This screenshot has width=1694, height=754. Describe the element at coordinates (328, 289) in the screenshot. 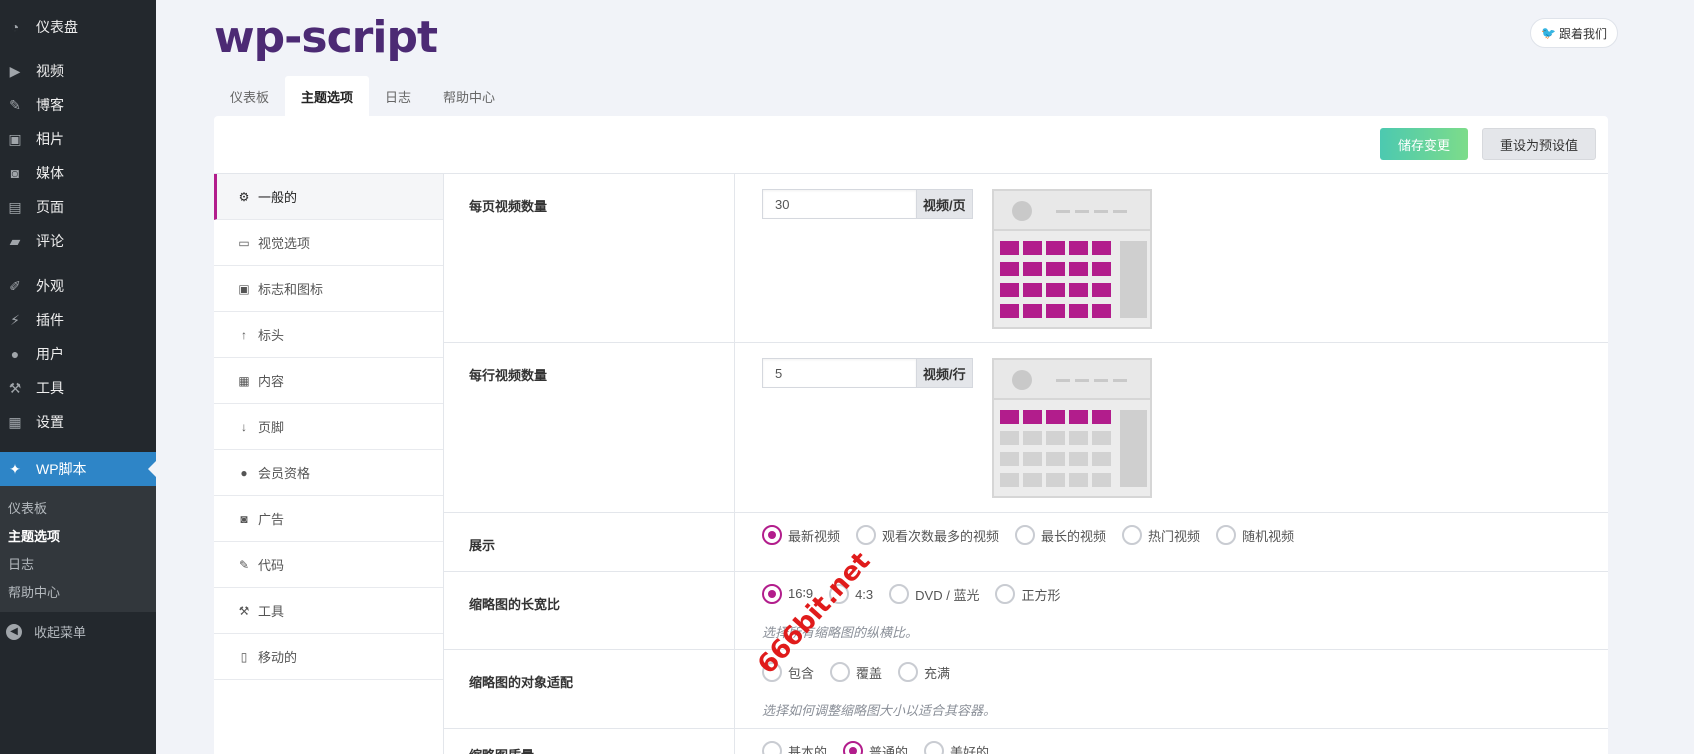

I see `section-logo-icons: ▣ 标志和图标` at that location.